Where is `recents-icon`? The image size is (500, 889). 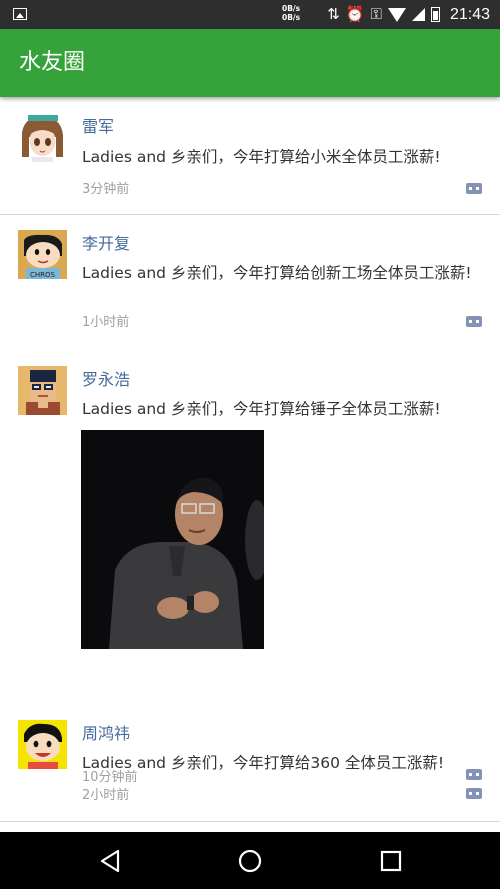 recents-icon is located at coordinates (391, 861).